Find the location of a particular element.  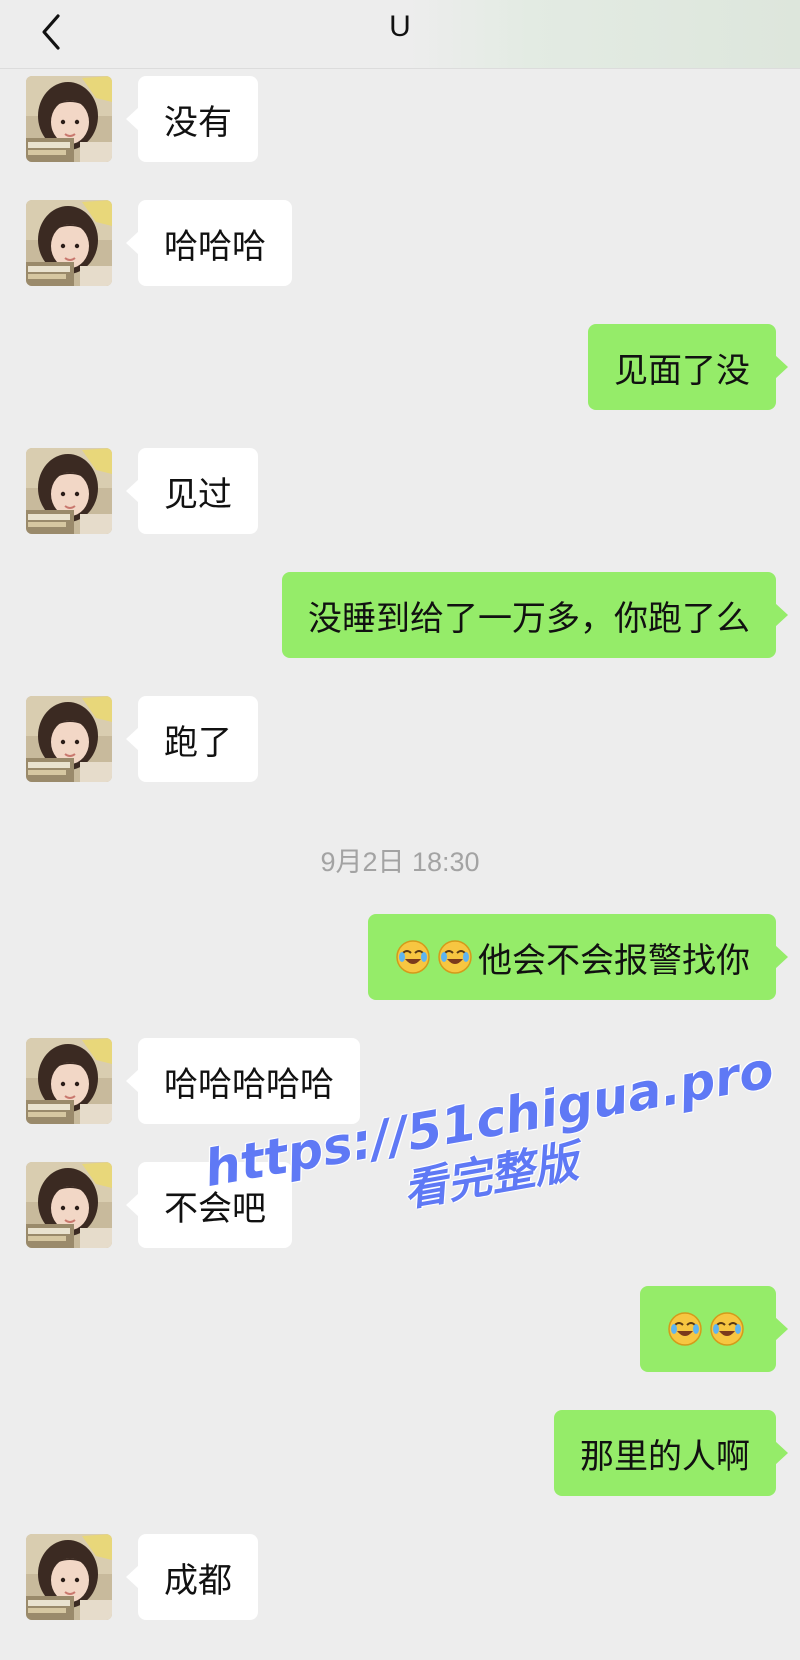

incoming-message: 哈哈哈 is located at coordinates (209, 243).